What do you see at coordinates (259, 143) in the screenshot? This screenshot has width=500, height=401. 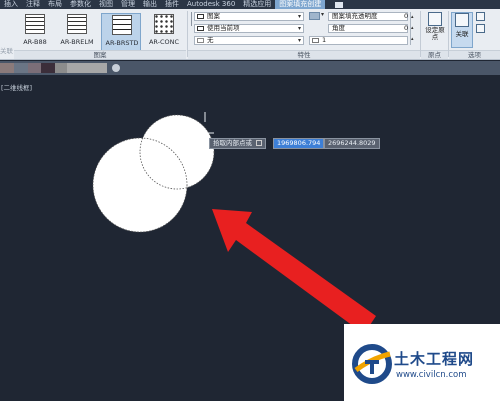 I see `prompt-options-icon` at bounding box center [259, 143].